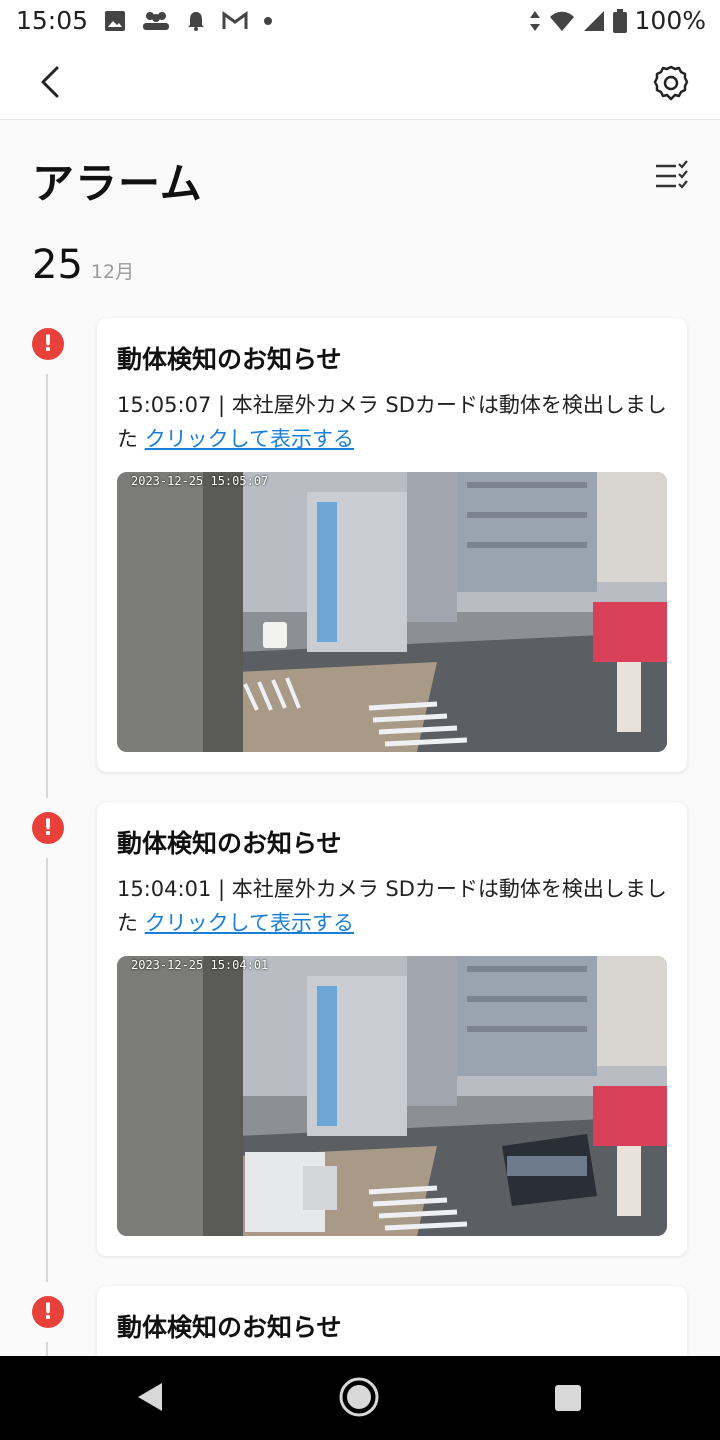  Describe the element at coordinates (235, 20) in the screenshot. I see `gmail-icon` at that location.